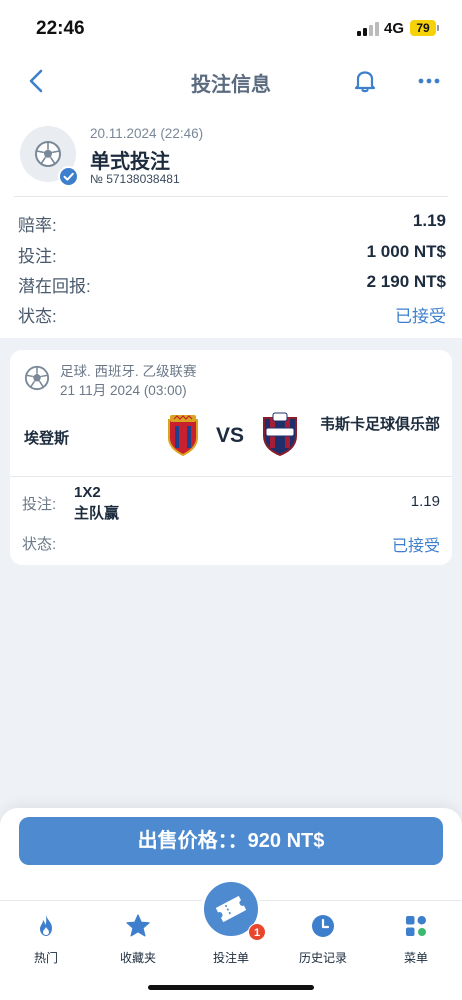 Image resolution: width=462 pixels, height=1000 pixels. I want to click on flame-icon, so click(46, 926).